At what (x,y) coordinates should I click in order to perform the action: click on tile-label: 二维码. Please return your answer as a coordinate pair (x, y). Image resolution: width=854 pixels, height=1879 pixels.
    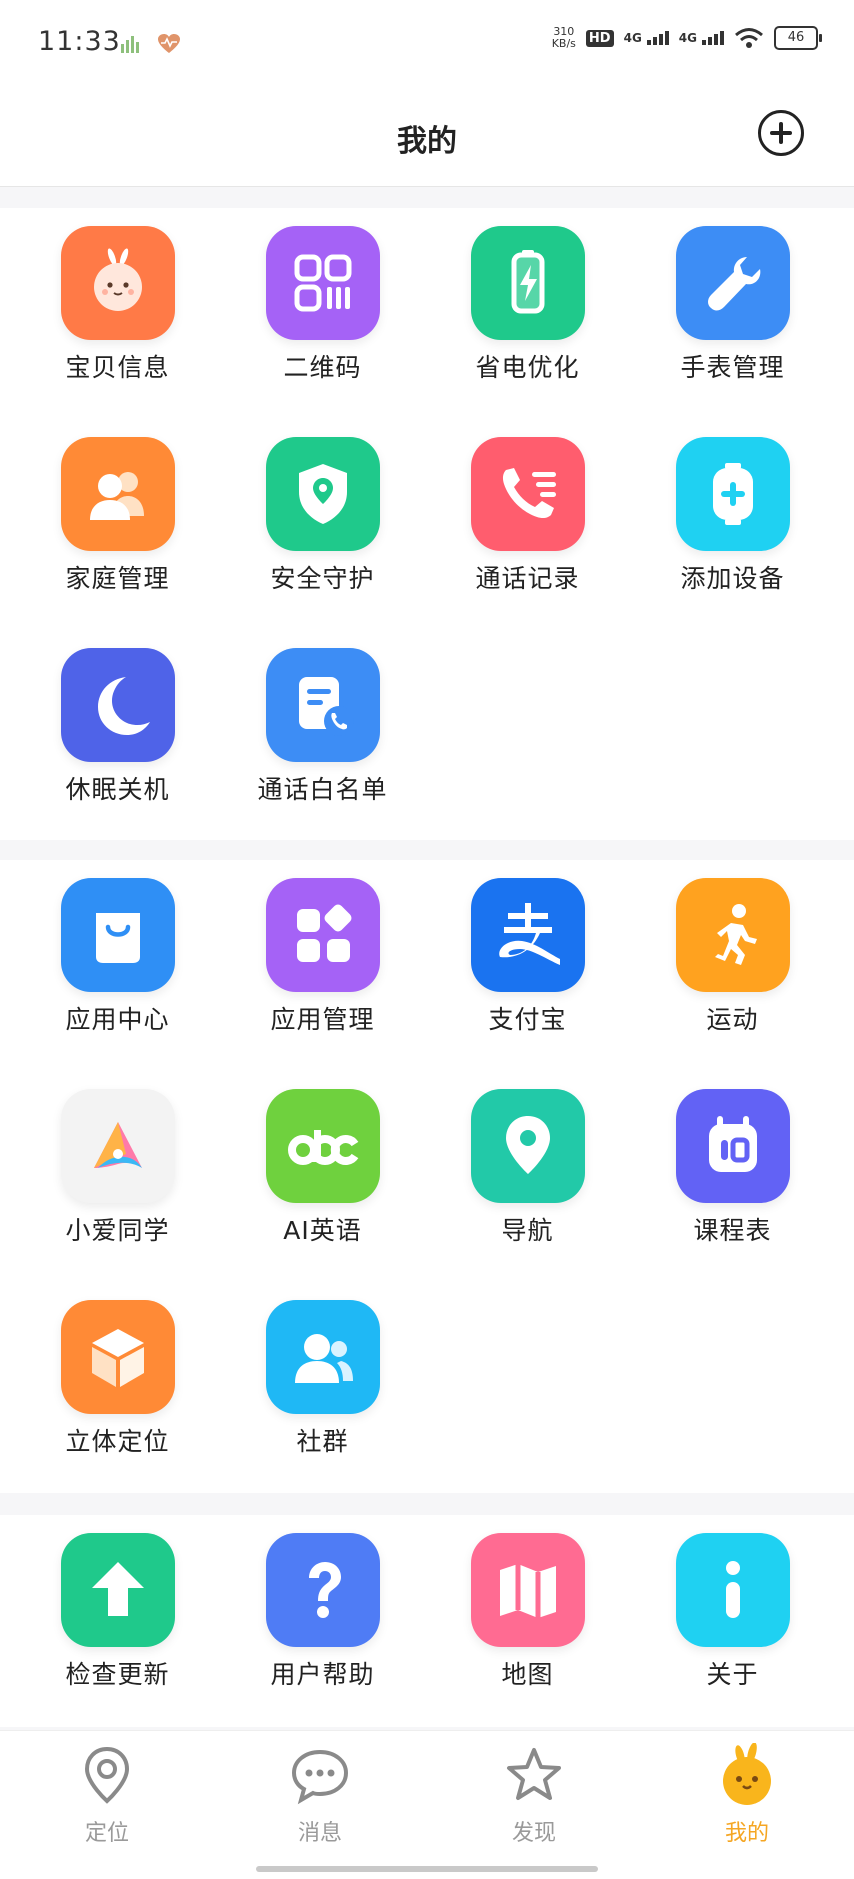
    Looking at the image, I should click on (322, 367).